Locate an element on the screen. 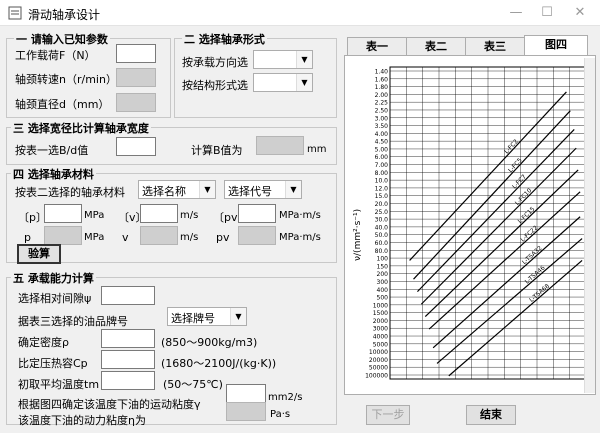  y-tick-label: 1.60 is located at coordinates (382, 79).